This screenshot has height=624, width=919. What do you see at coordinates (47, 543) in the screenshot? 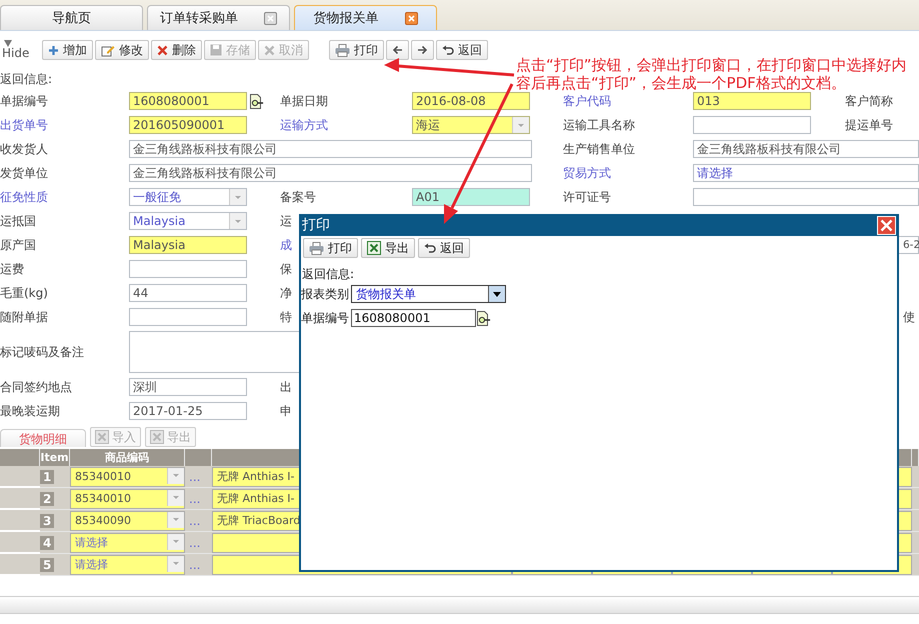
I see `row-number: 4` at bounding box center [47, 543].